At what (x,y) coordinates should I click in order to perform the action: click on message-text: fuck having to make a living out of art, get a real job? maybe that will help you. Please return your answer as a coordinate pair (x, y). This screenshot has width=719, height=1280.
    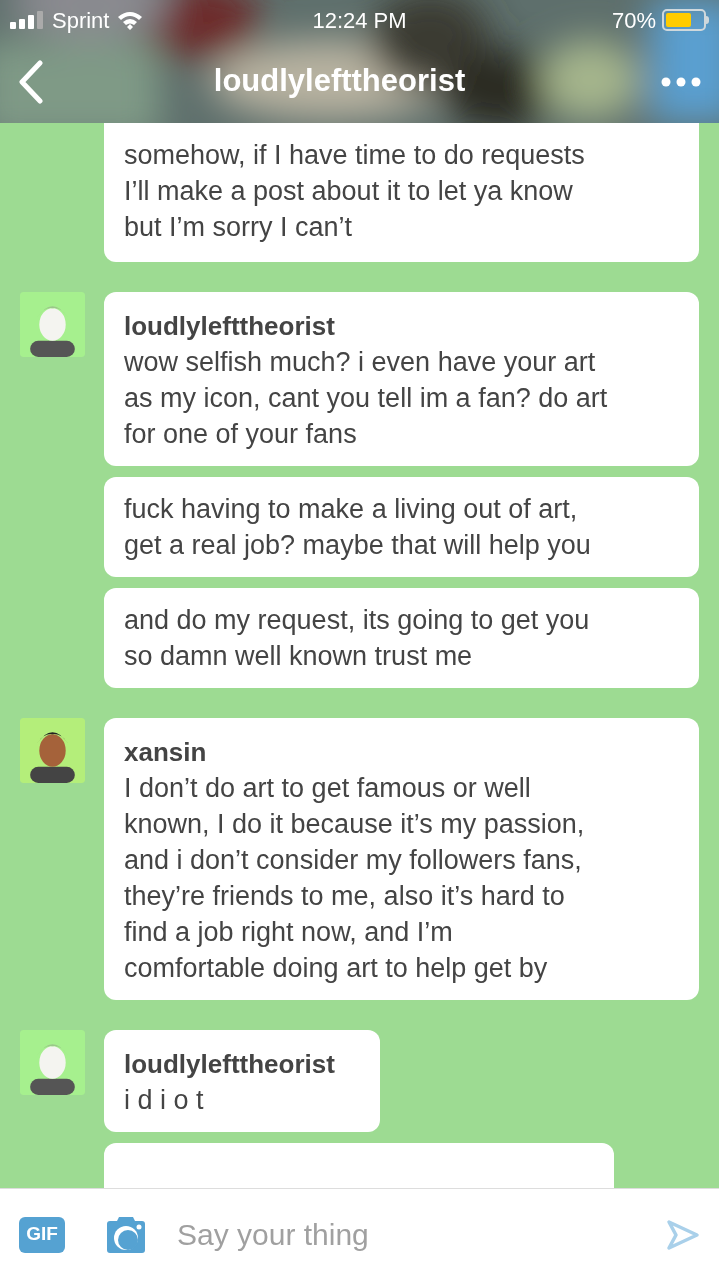
    Looking at the image, I should click on (358, 527).